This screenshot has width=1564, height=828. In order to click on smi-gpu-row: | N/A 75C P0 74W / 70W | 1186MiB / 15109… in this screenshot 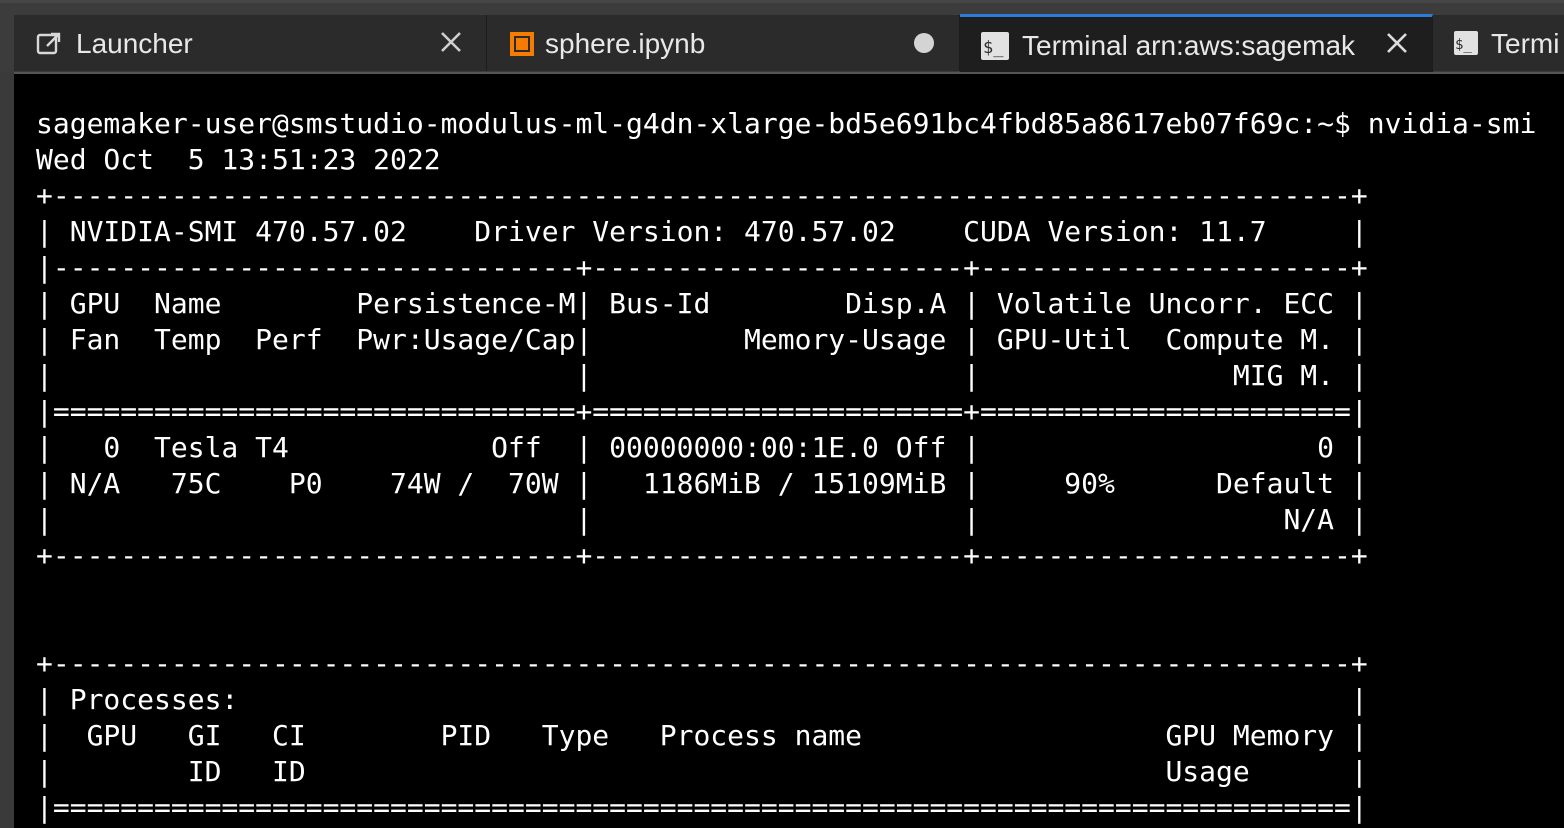, I will do `click(702, 483)`.